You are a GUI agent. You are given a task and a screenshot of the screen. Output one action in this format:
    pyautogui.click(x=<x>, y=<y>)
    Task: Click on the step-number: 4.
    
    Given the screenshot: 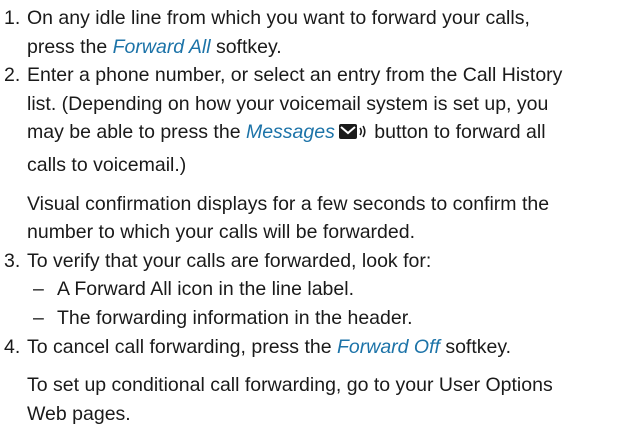 What is the action you would take?
    pyautogui.click(x=12, y=346)
    